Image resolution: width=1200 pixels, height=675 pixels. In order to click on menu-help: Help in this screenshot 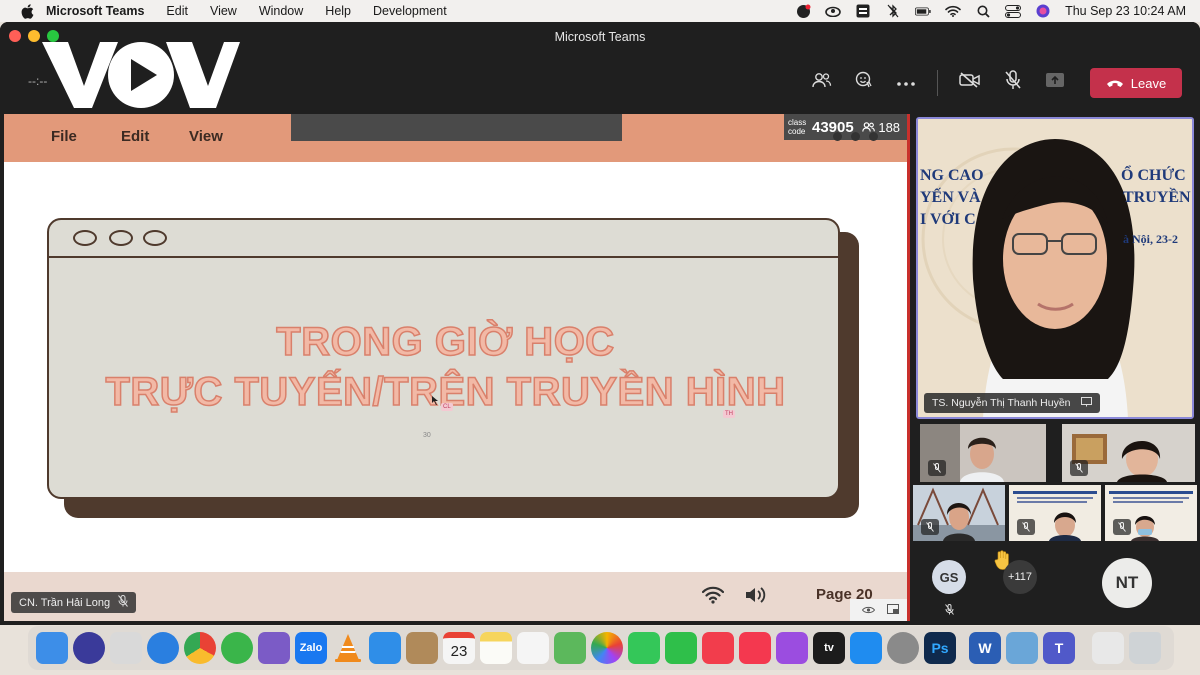, I will do `click(338, 11)`.